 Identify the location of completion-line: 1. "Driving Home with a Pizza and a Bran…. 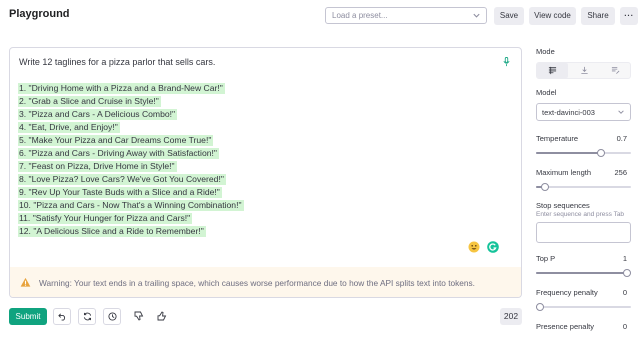
(121, 88).